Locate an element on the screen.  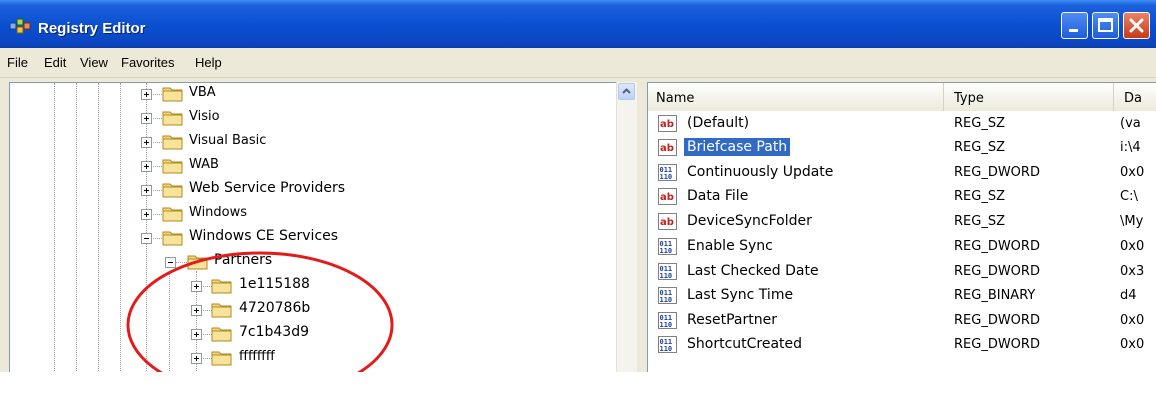
registry-value-row: ab (Default) REG_SZ (va is located at coordinates (902, 125).